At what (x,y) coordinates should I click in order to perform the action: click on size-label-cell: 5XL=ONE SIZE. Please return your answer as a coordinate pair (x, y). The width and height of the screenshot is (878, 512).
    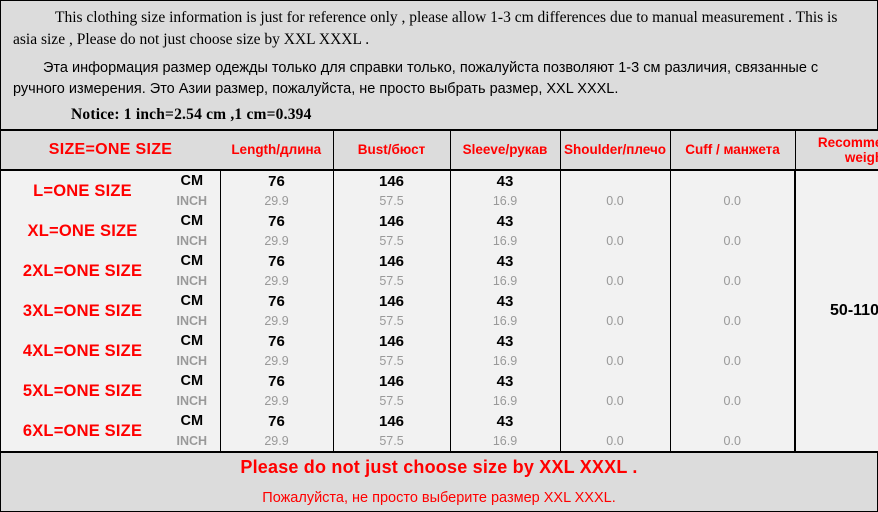
    Looking at the image, I should click on (82, 390).